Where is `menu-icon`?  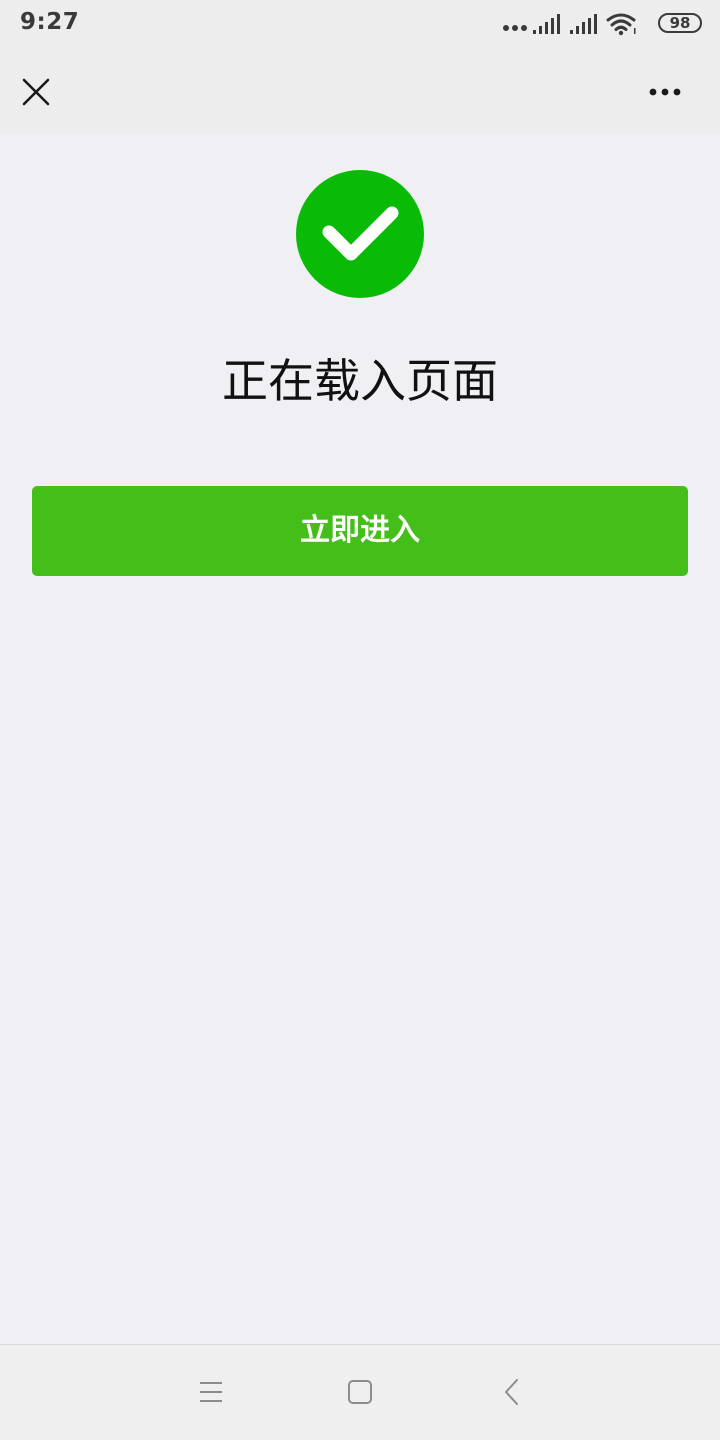 menu-icon is located at coordinates (211, 1392).